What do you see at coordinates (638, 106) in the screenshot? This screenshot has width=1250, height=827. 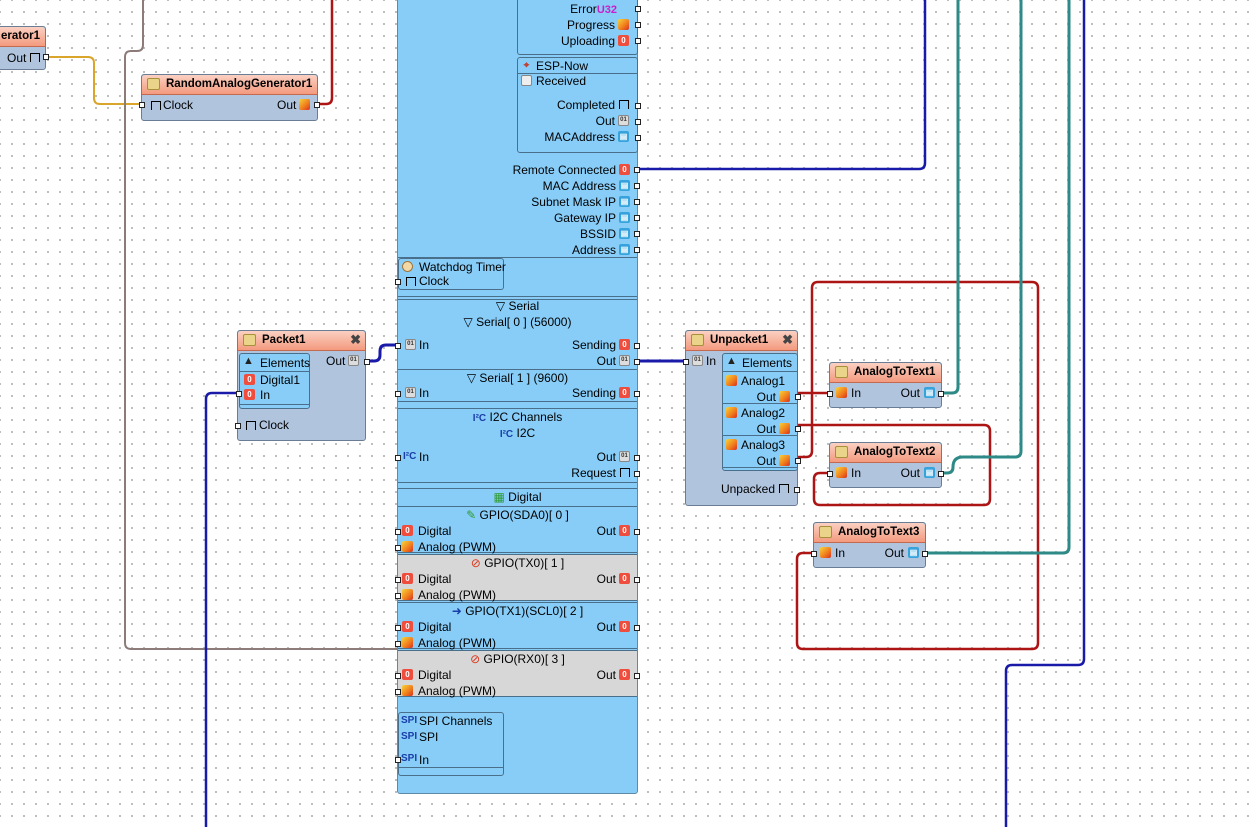 I see `espnow-completed-pin` at bounding box center [638, 106].